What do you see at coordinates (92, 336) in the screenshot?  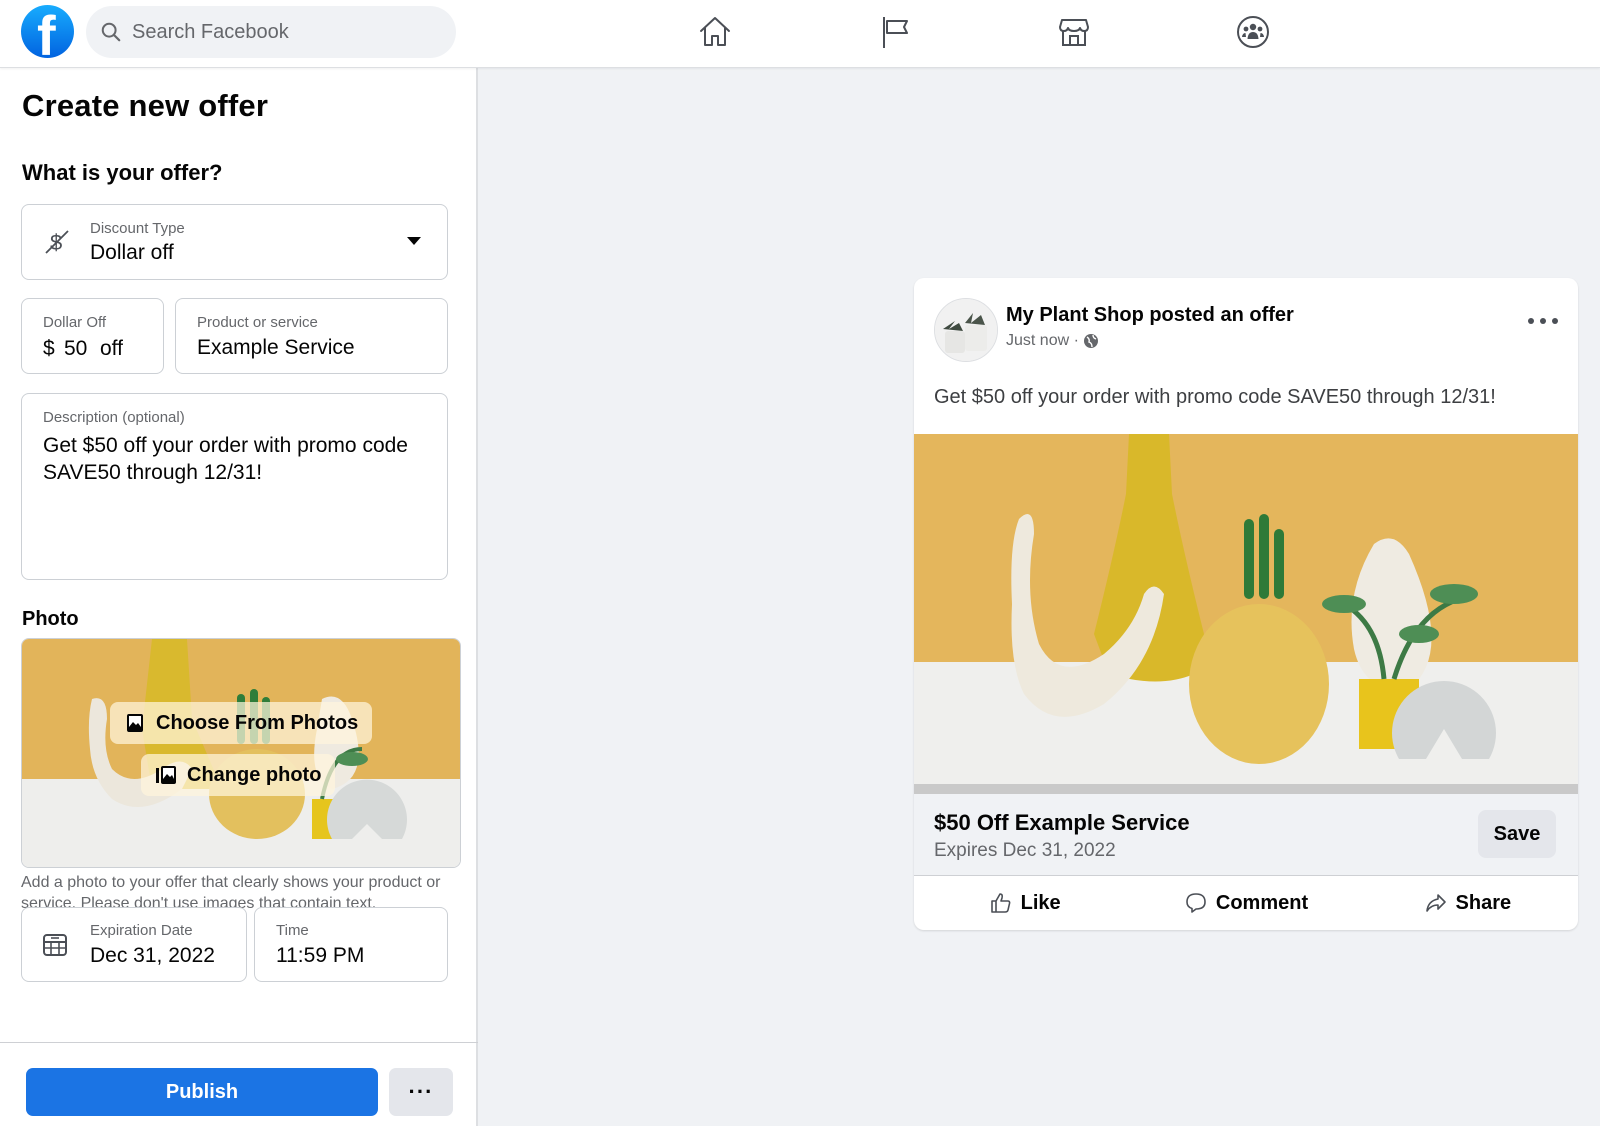 I see `dollar-off-field: Dollar Off $ 50 off` at bounding box center [92, 336].